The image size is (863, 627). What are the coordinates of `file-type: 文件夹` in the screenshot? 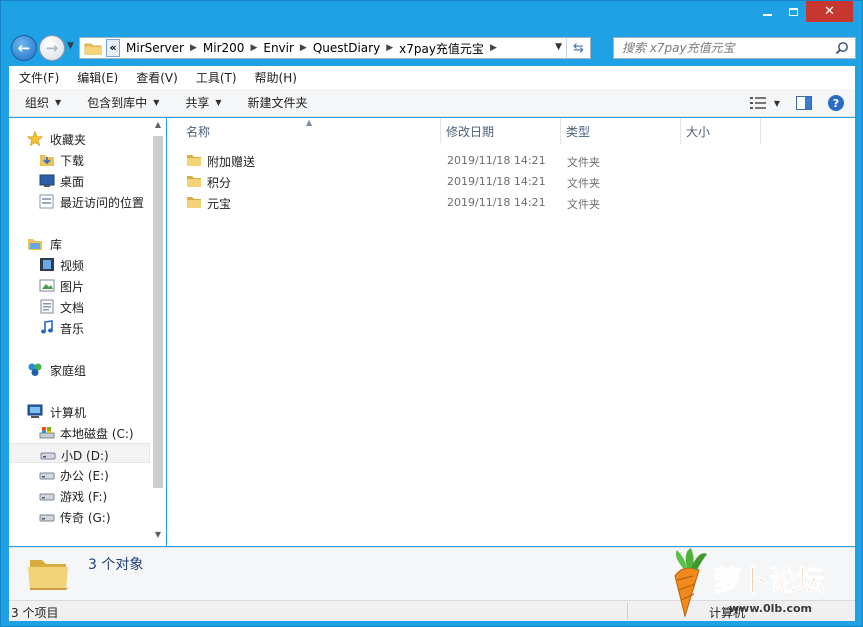 It's located at (583, 204).